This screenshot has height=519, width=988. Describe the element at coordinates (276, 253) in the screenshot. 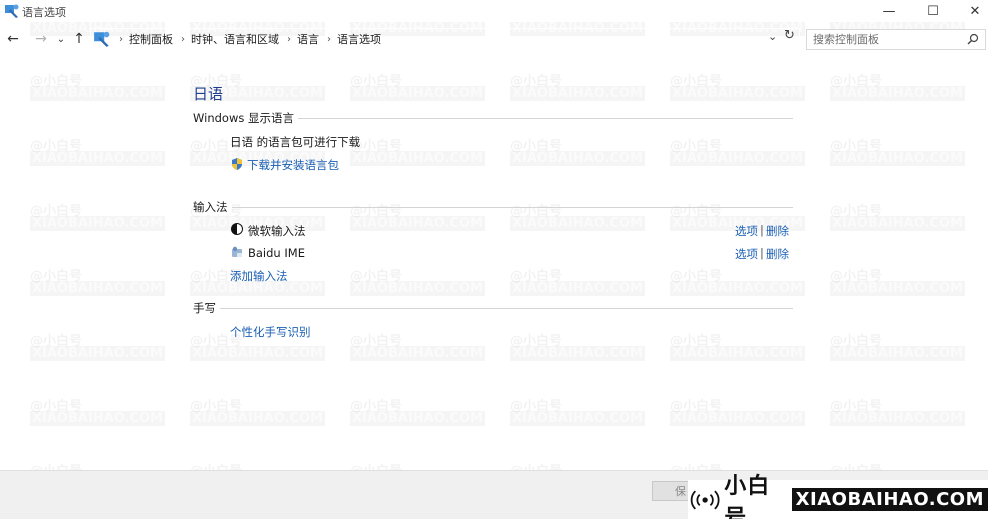

I see `ime-name-baidu: Baidu IME` at that location.